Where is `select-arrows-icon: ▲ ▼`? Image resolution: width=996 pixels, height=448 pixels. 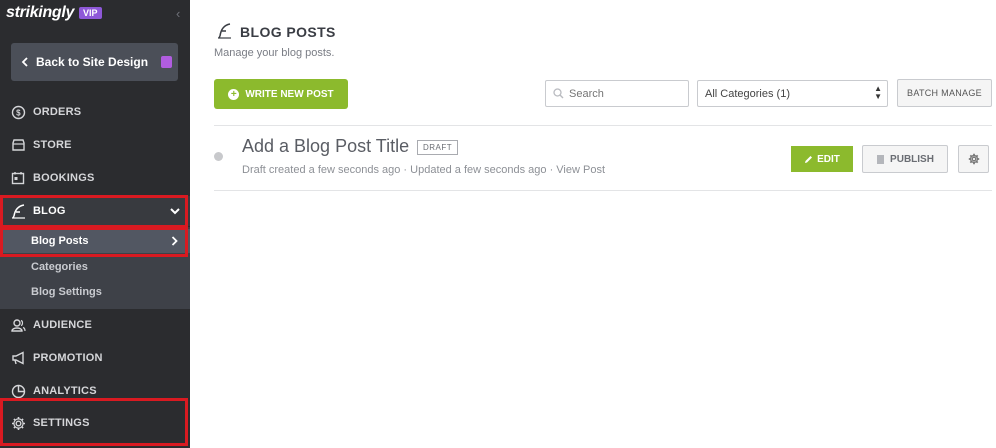
select-arrows-icon: ▲ ▼ is located at coordinates (878, 92).